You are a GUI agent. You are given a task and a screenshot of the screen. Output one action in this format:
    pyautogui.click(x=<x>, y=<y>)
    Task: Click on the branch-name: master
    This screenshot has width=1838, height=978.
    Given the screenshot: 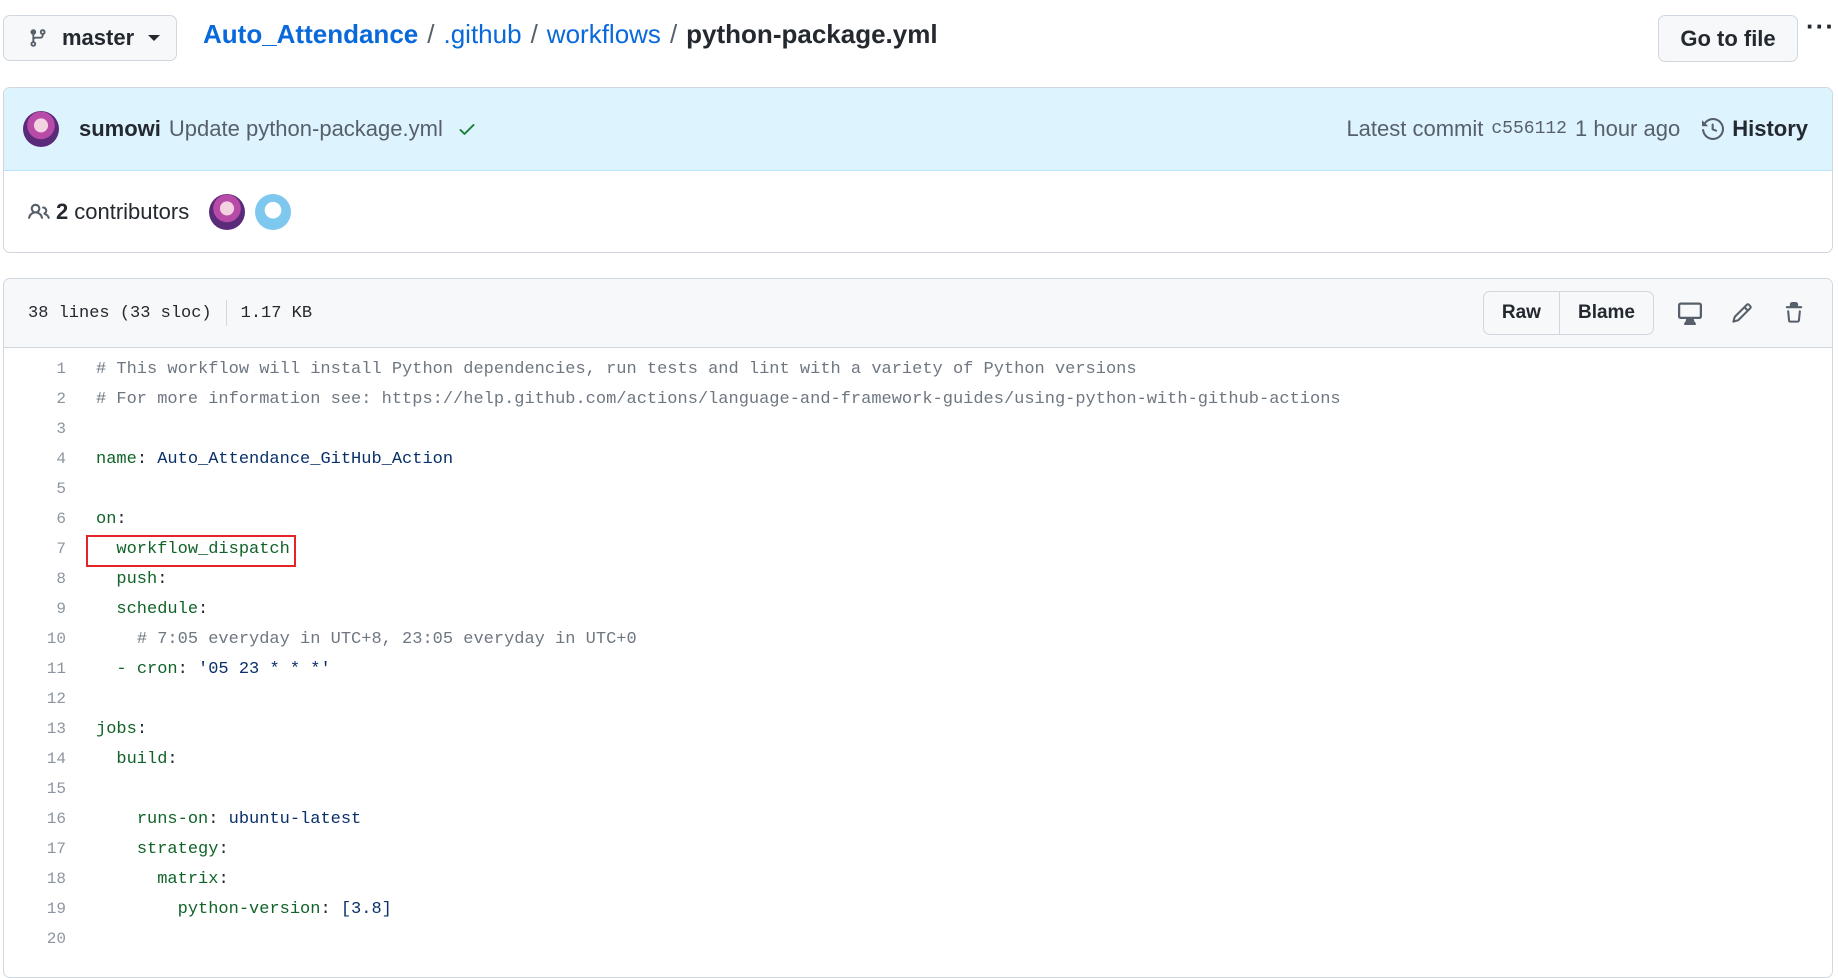 What is the action you would take?
    pyautogui.click(x=98, y=37)
    